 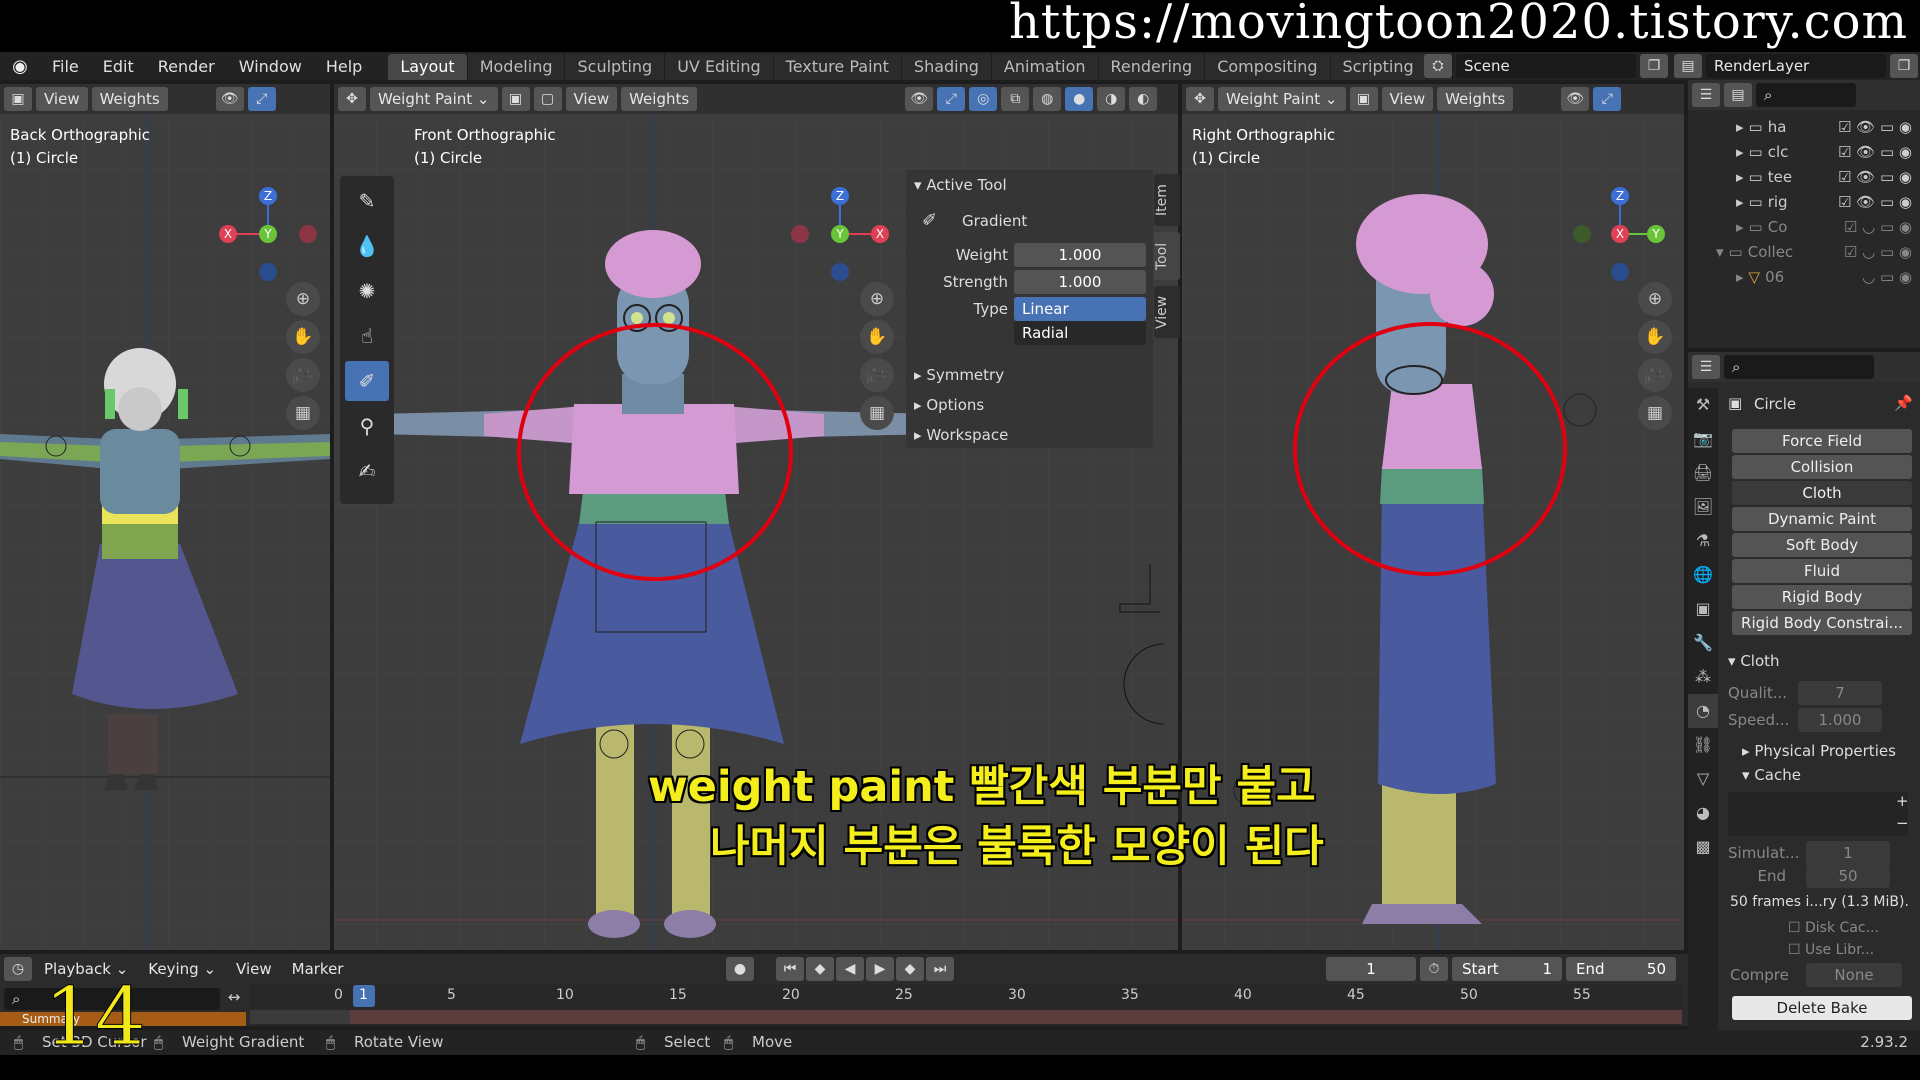 What do you see at coordinates (1828, 201) in the screenshot?
I see `outliner-row: ▸ ▭ rig ☑ 👁 ▭ ◉` at bounding box center [1828, 201].